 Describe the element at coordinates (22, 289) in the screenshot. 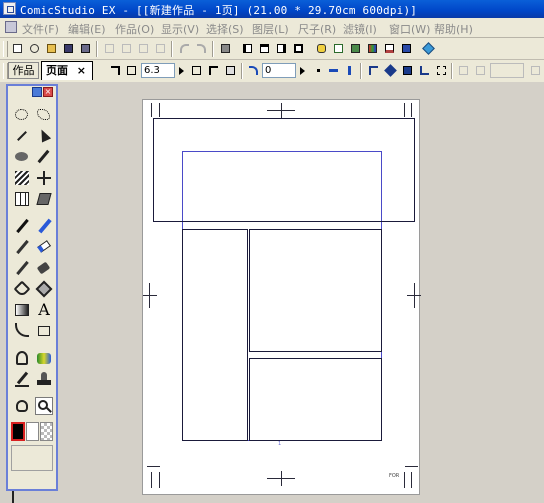

I see `fill-icon` at that location.